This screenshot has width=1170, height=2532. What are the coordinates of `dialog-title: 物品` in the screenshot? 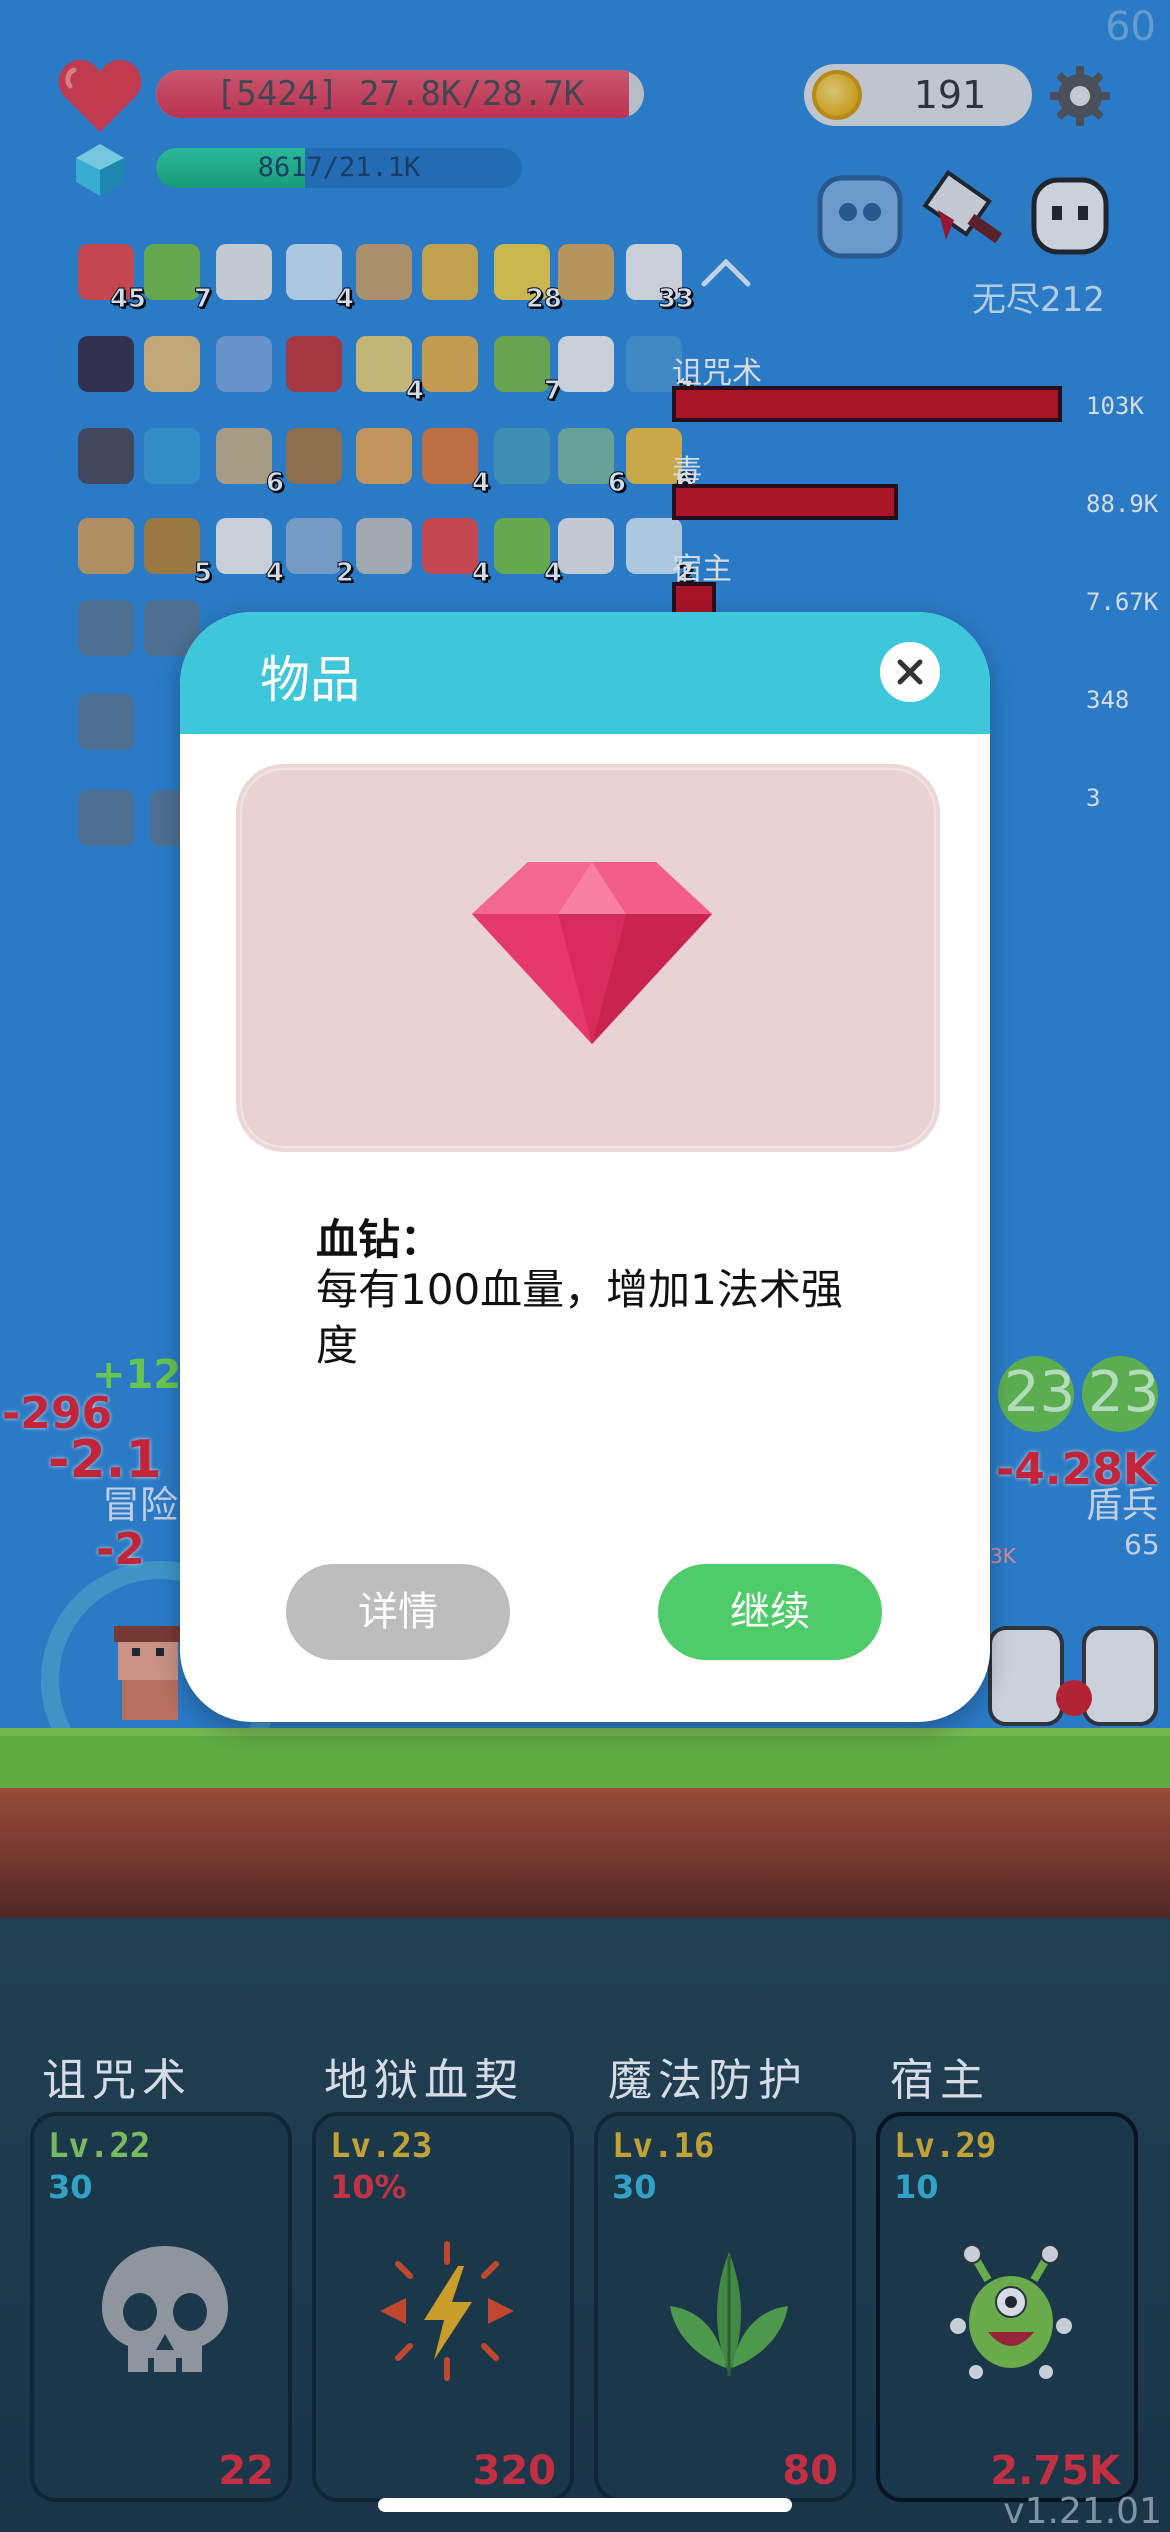 It's located at (310, 680).